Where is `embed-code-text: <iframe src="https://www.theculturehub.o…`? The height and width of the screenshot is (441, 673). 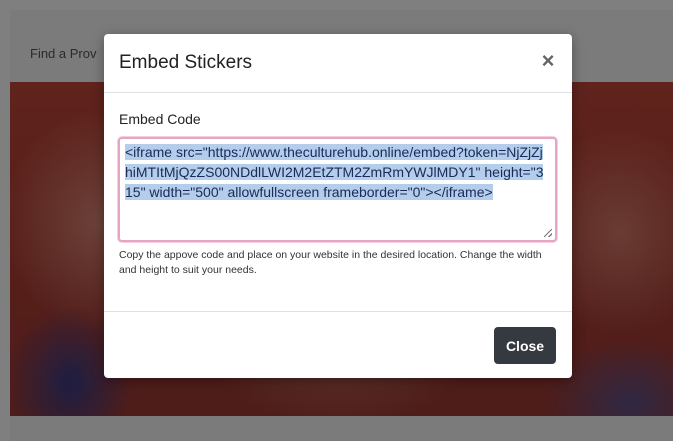 embed-code-text: <iframe src="https://www.theculturehub.o… is located at coordinates (337, 172).